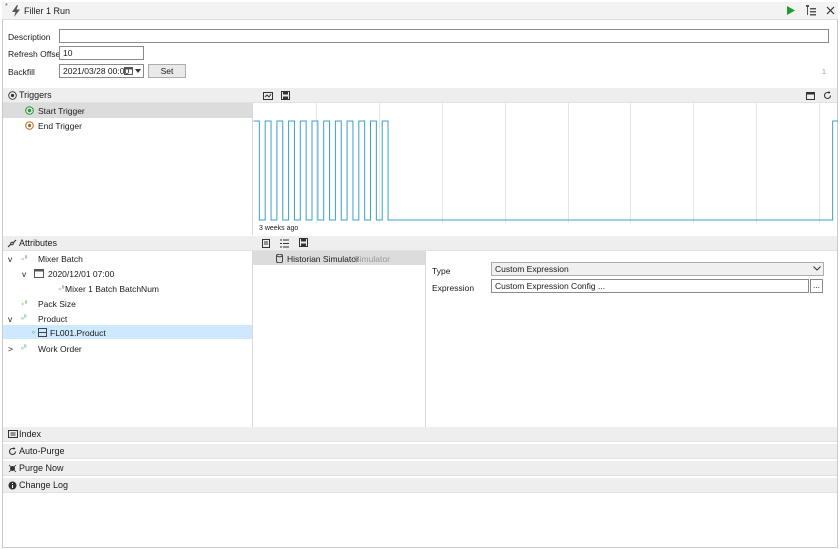  Describe the element at coordinates (441, 271) in the screenshot. I see `type-label: Type` at that location.